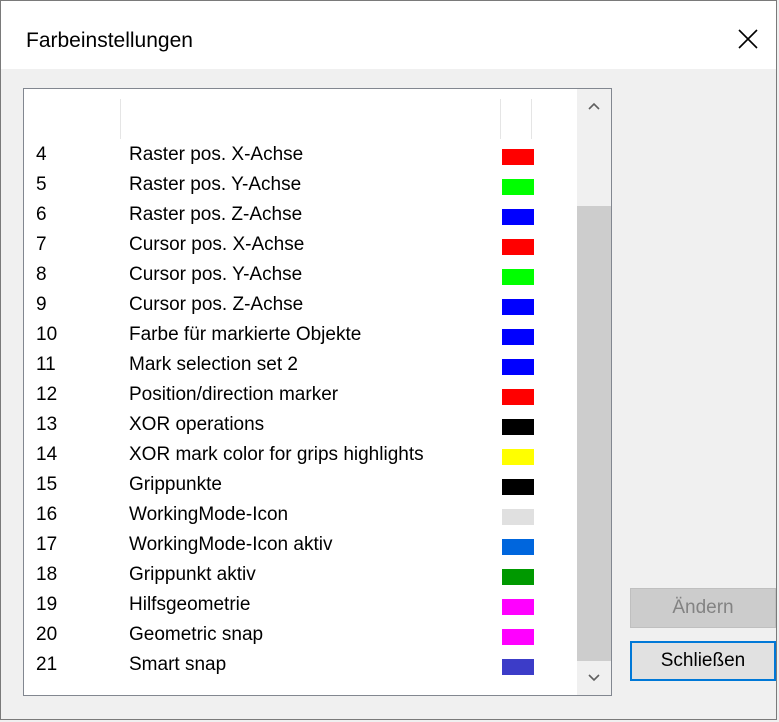 Image resolution: width=779 pixels, height=722 pixels. I want to click on color-name: Geometric snap, so click(196, 634).